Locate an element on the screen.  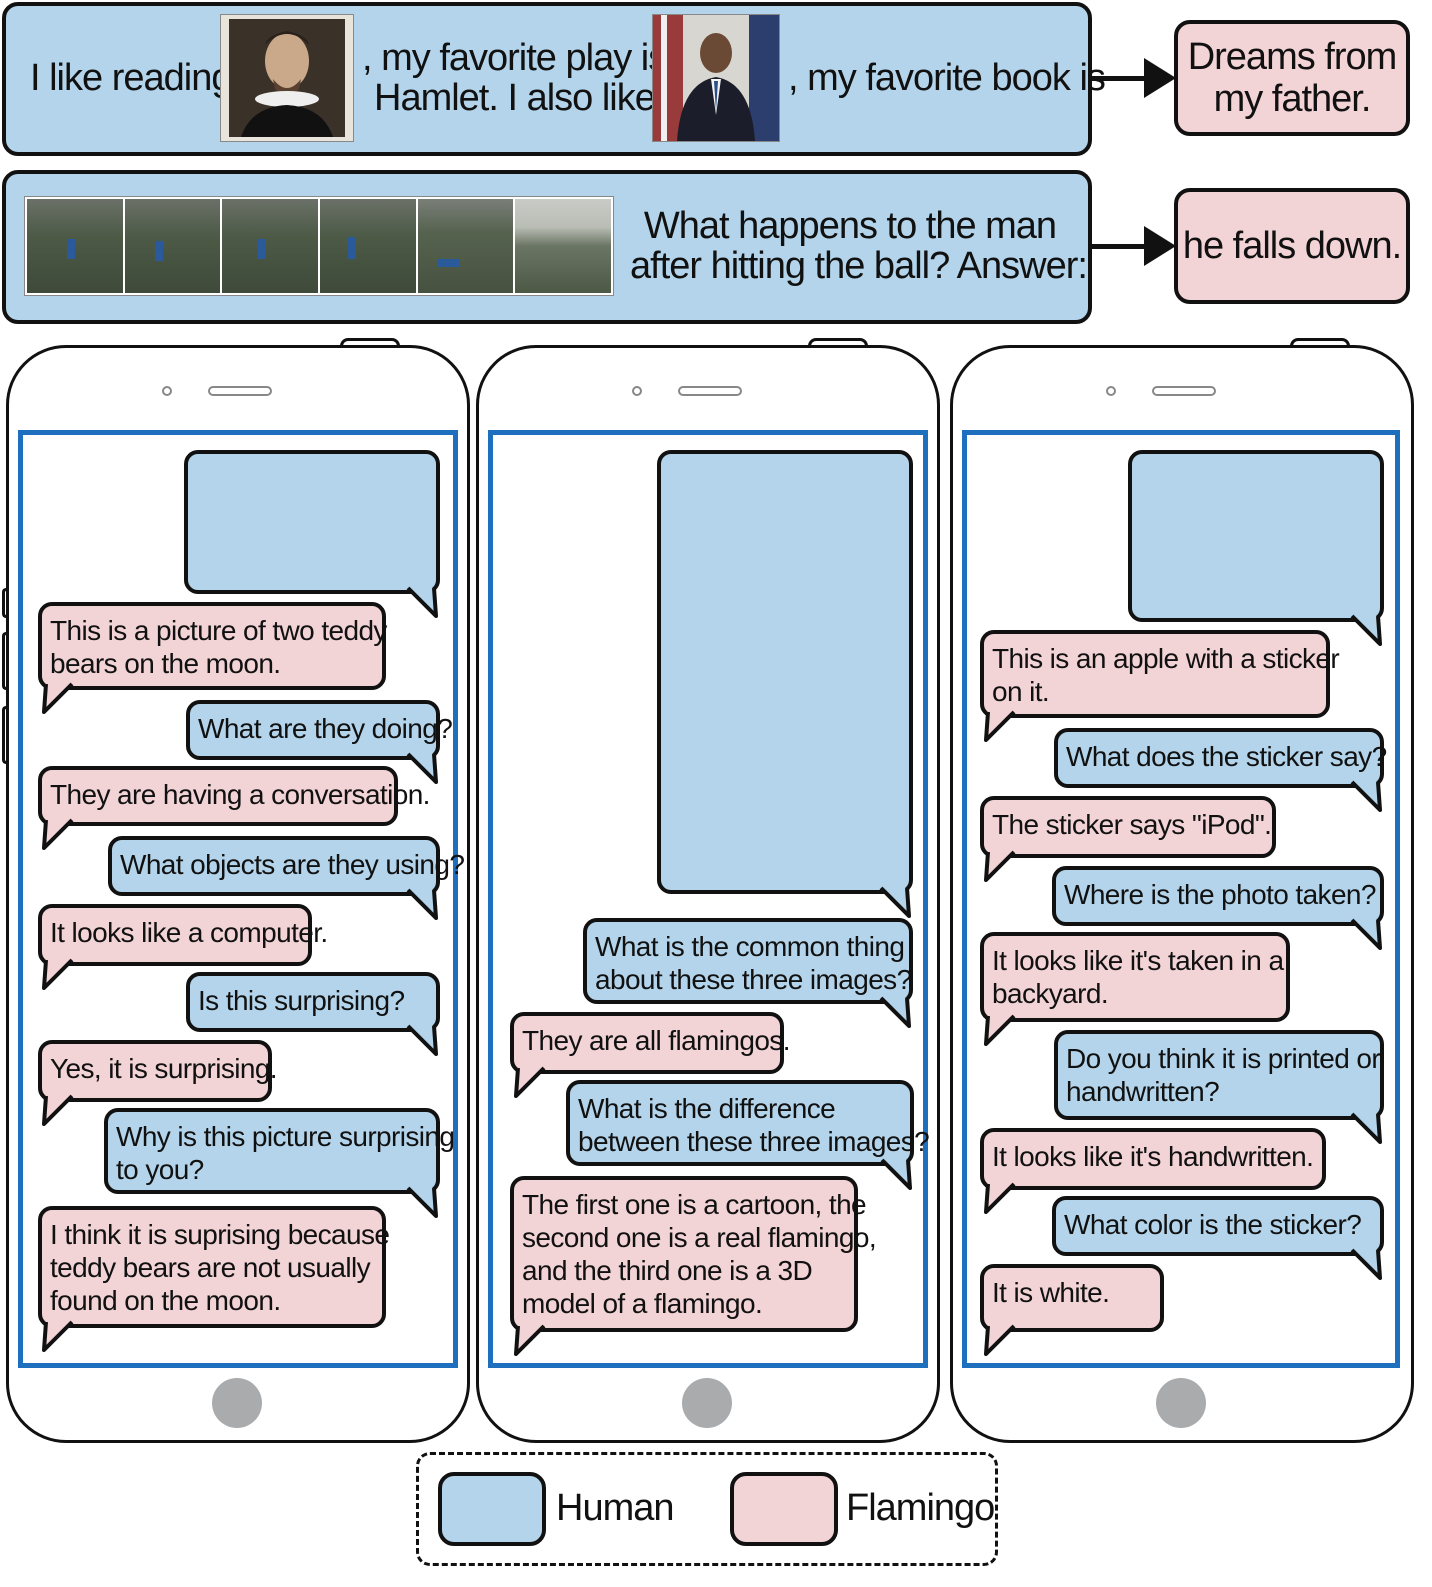
flamingo-message-bubble: The sticker says "iPod". is located at coordinates (1128, 827).